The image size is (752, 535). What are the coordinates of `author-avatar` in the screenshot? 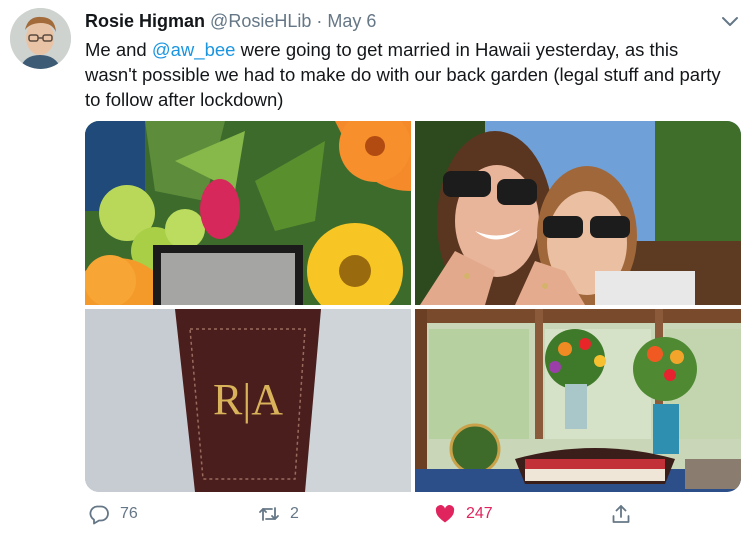 It's located at (40, 38).